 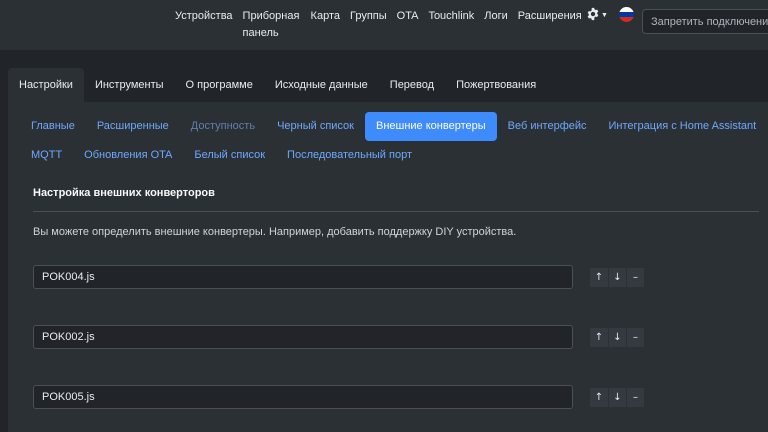 What do you see at coordinates (128, 155) in the screenshot?
I see `subtab-ota-updates: Обновления OTA` at bounding box center [128, 155].